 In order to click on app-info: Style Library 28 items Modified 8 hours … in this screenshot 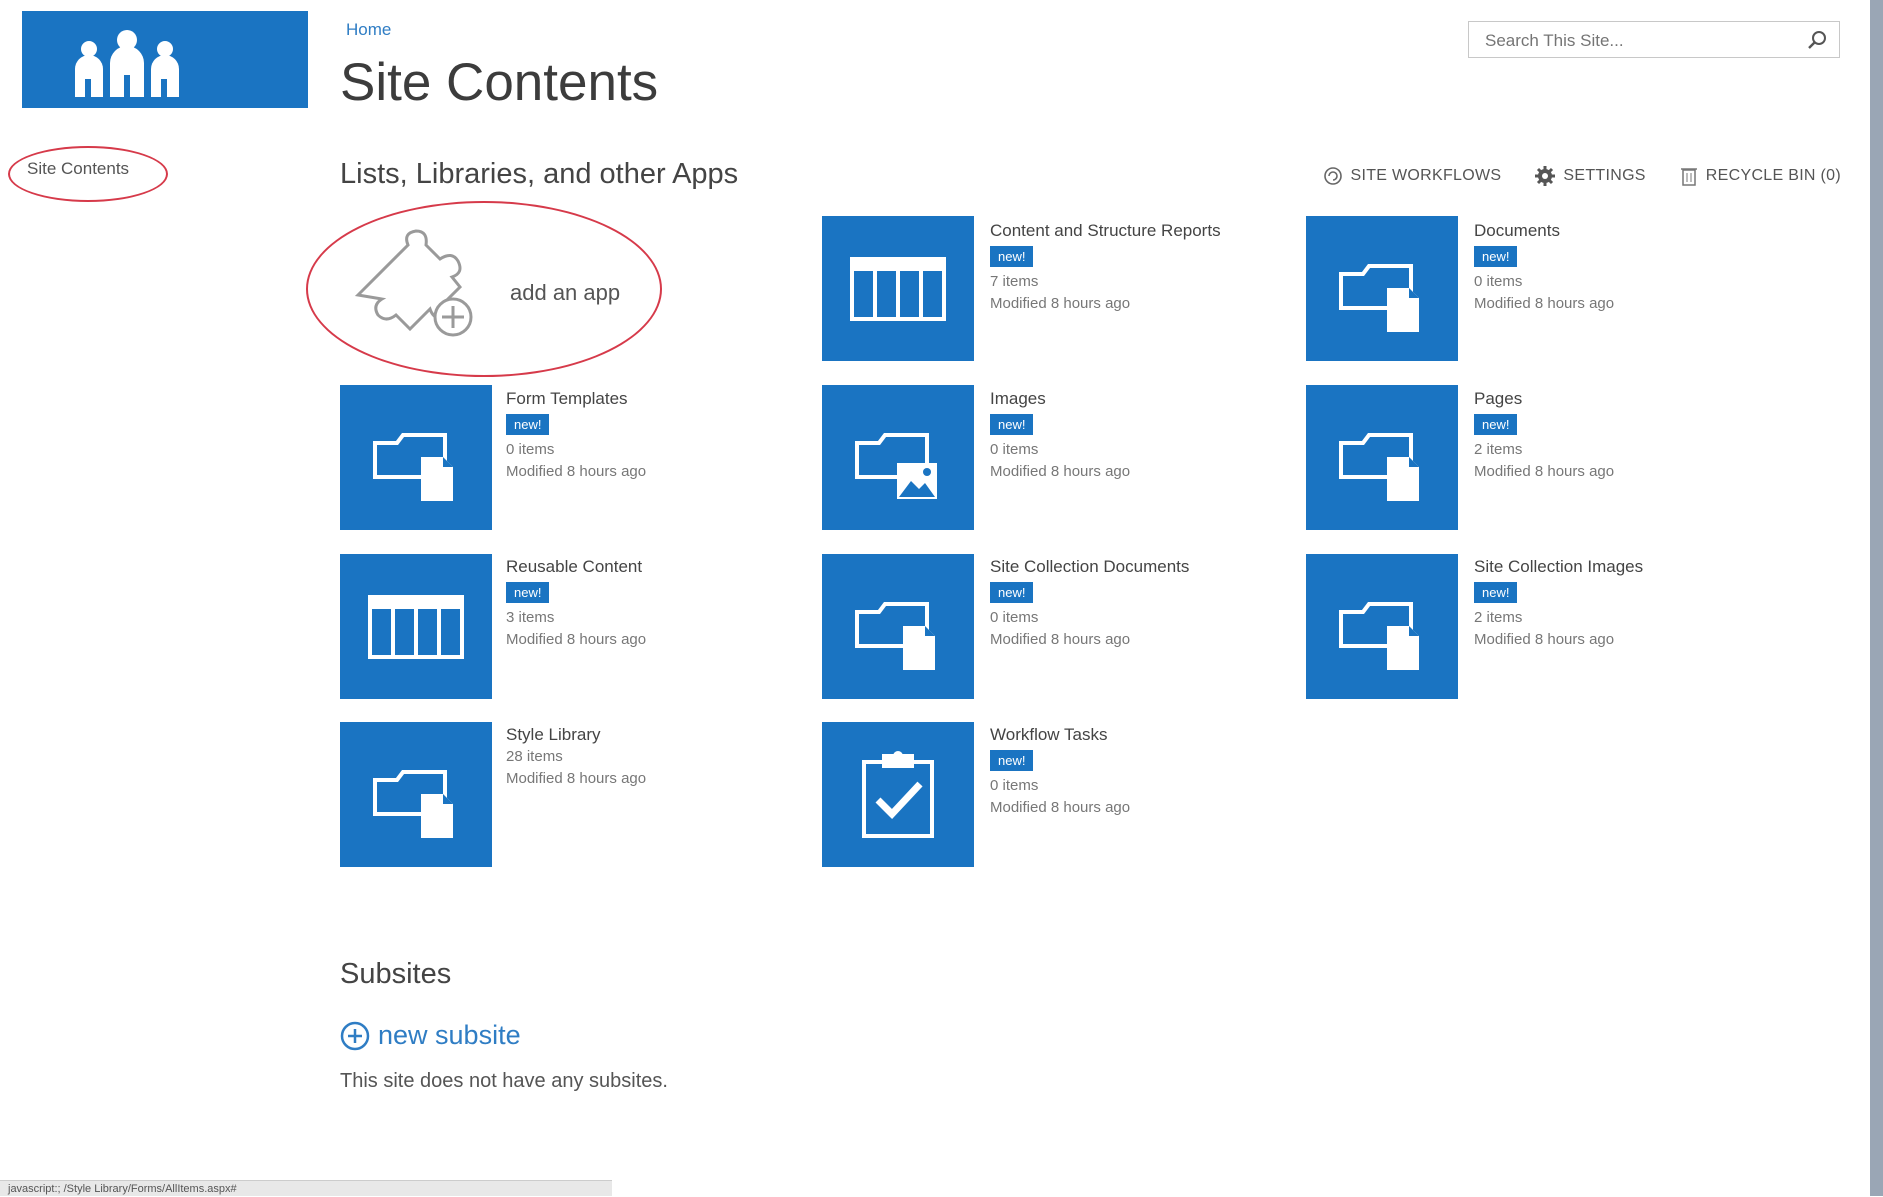, I will do `click(628, 757)`.